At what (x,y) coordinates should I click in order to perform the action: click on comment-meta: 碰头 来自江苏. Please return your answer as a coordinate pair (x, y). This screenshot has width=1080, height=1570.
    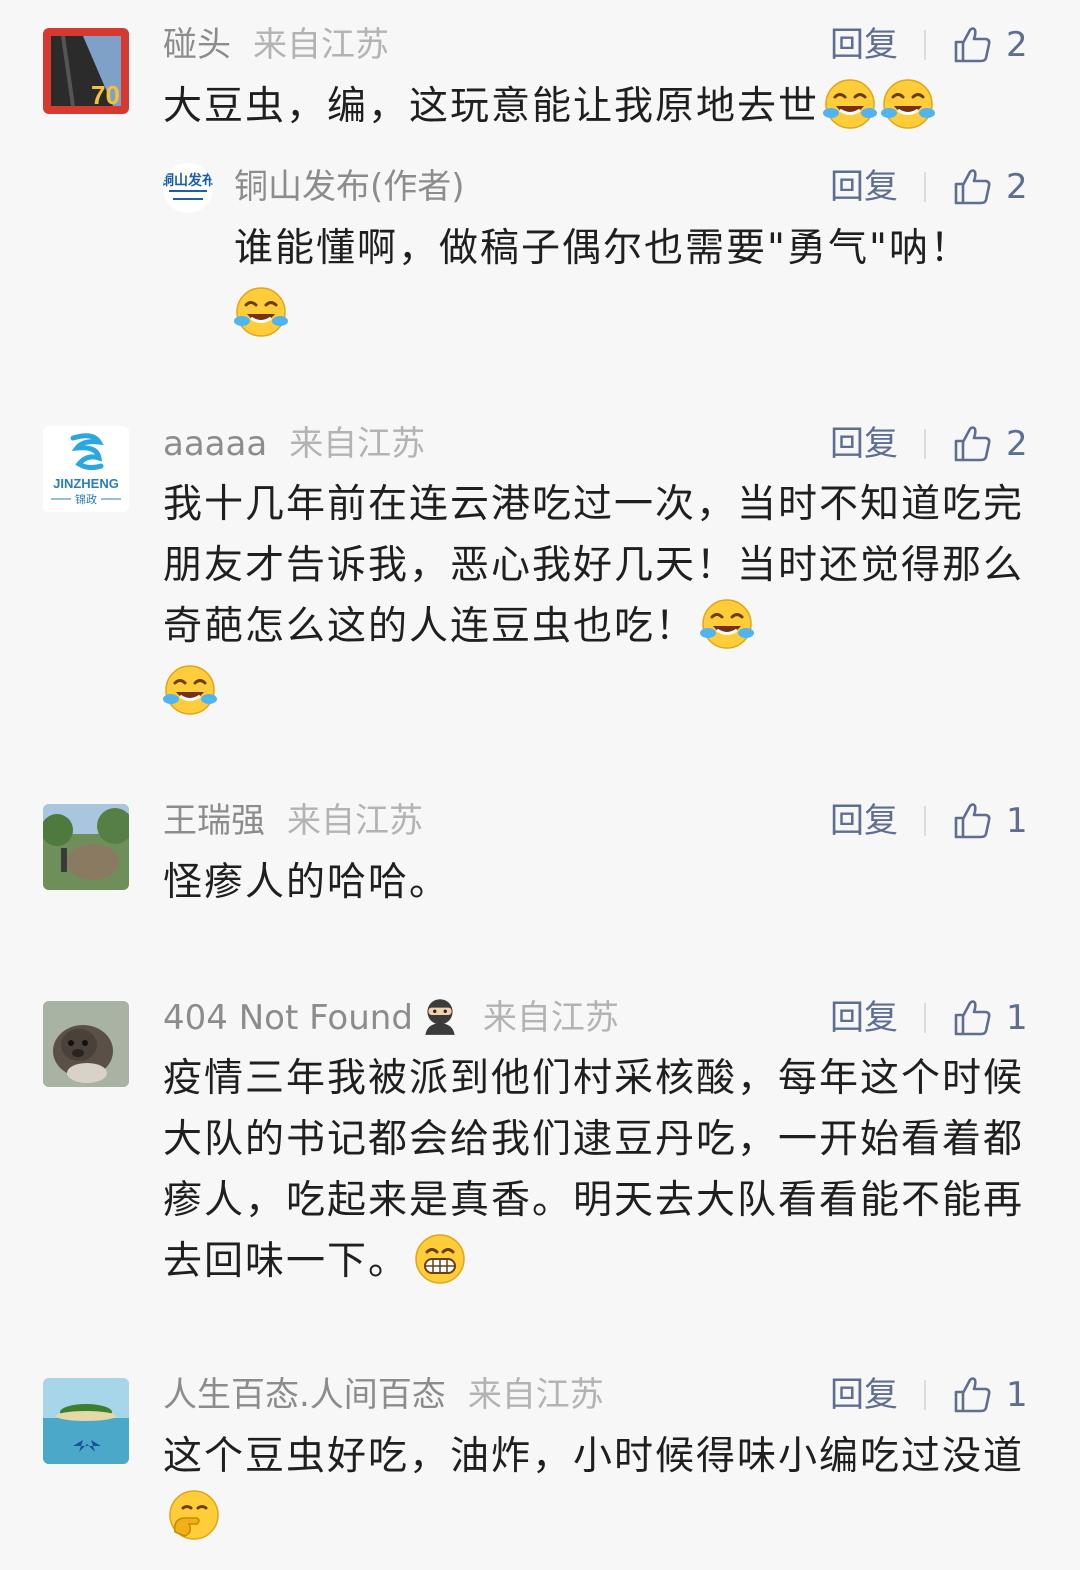
    Looking at the image, I should click on (276, 45).